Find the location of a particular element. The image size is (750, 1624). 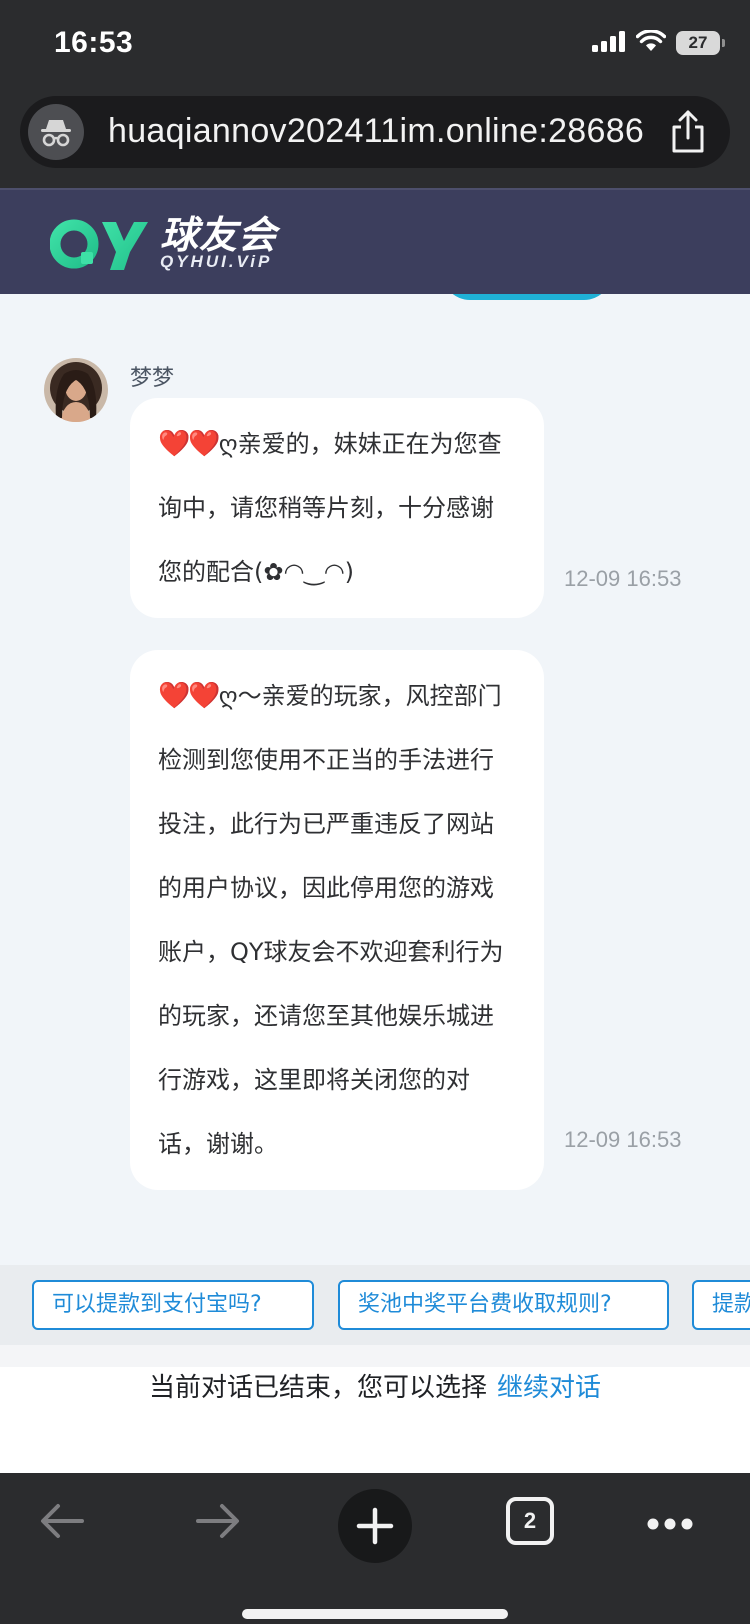

logo-title: 球友会 is located at coordinates (219, 235).